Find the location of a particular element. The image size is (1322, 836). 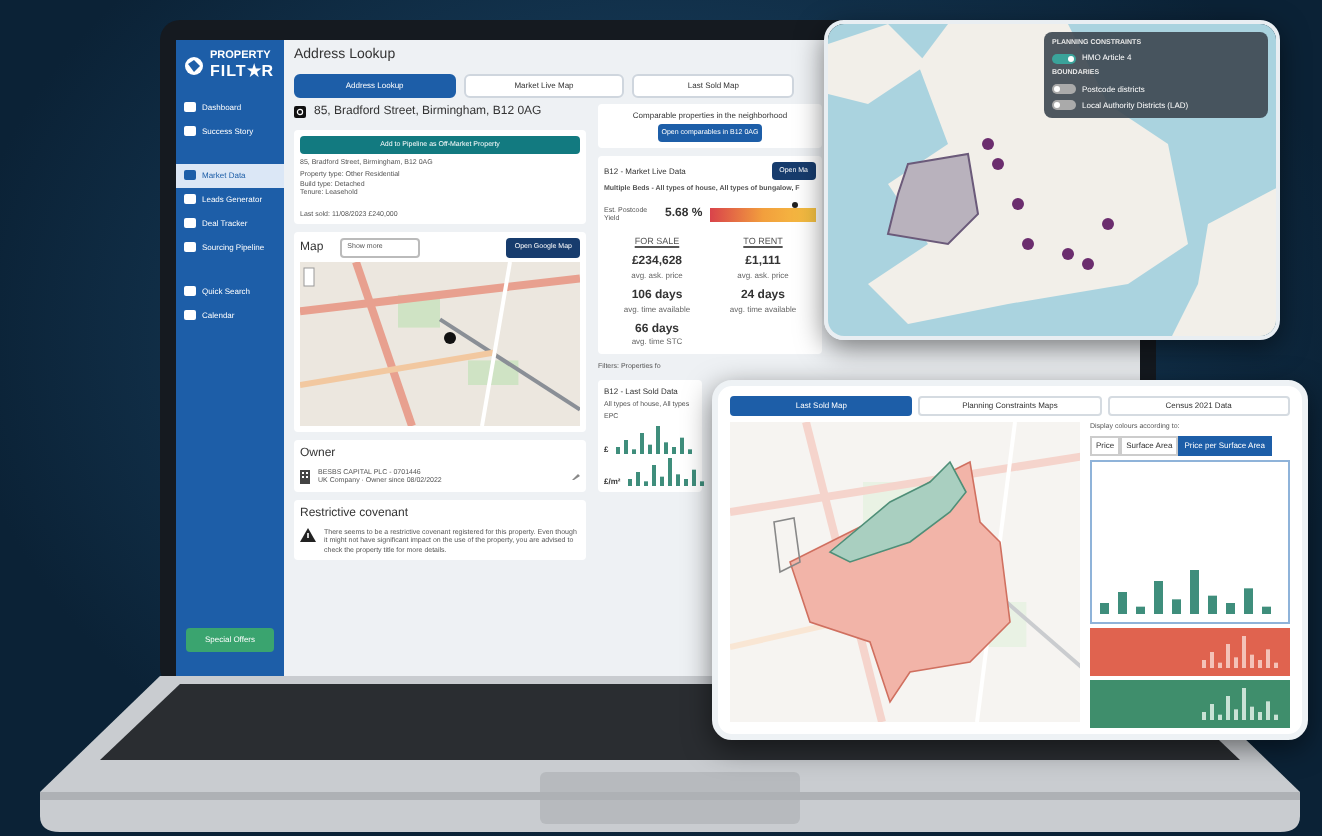

edit-icon is located at coordinates (576, 476).